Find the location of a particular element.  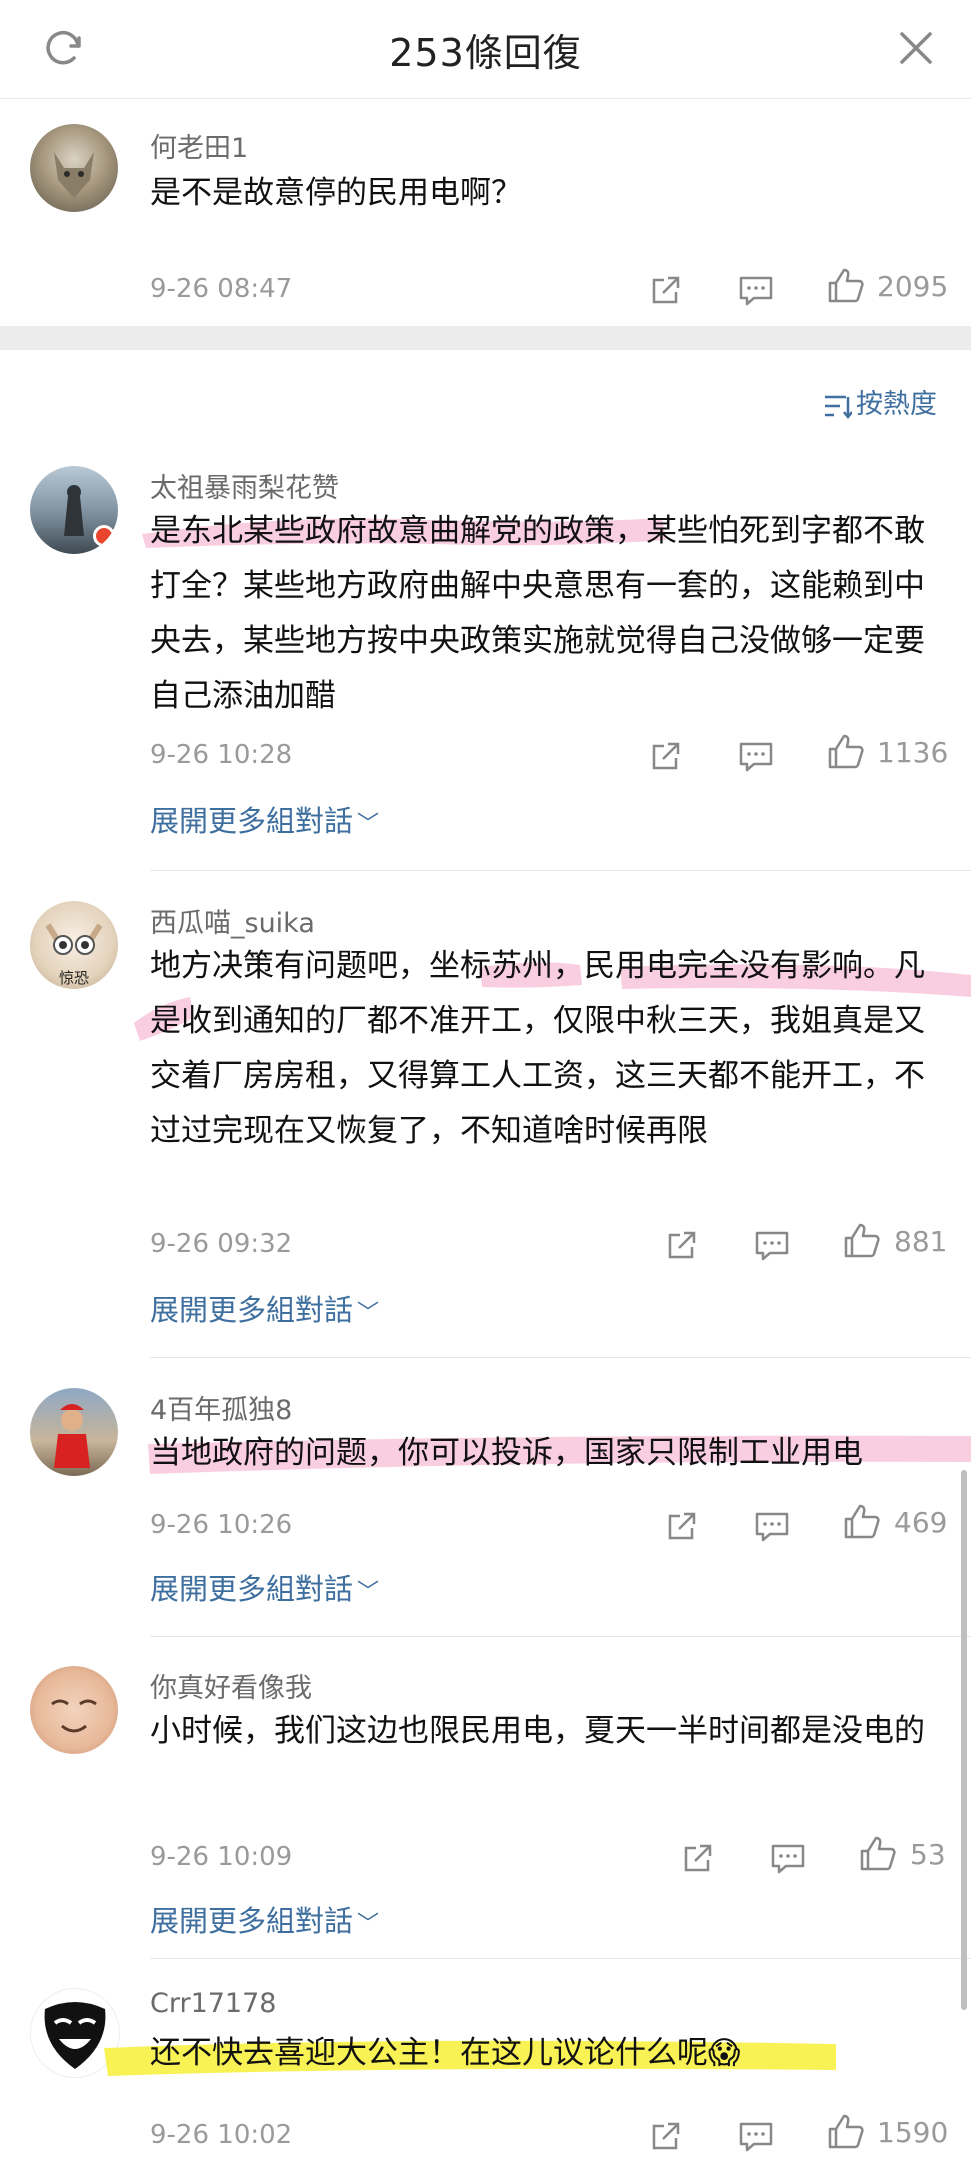

avatar-caption: 惊恐 is located at coordinates (74, 978).